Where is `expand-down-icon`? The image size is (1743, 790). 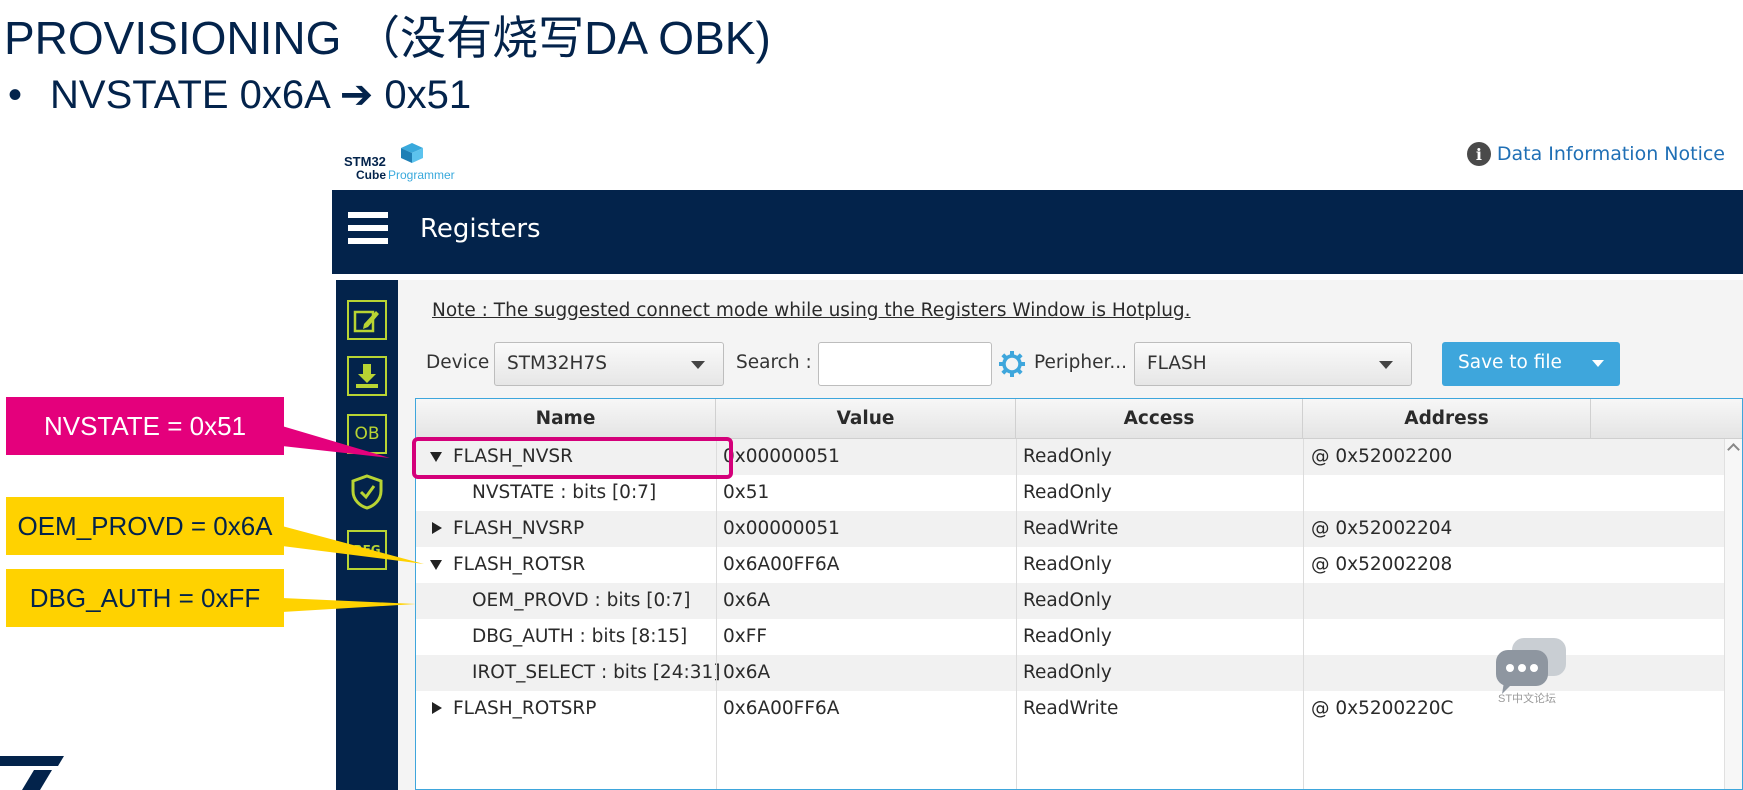 expand-down-icon is located at coordinates (436, 565).